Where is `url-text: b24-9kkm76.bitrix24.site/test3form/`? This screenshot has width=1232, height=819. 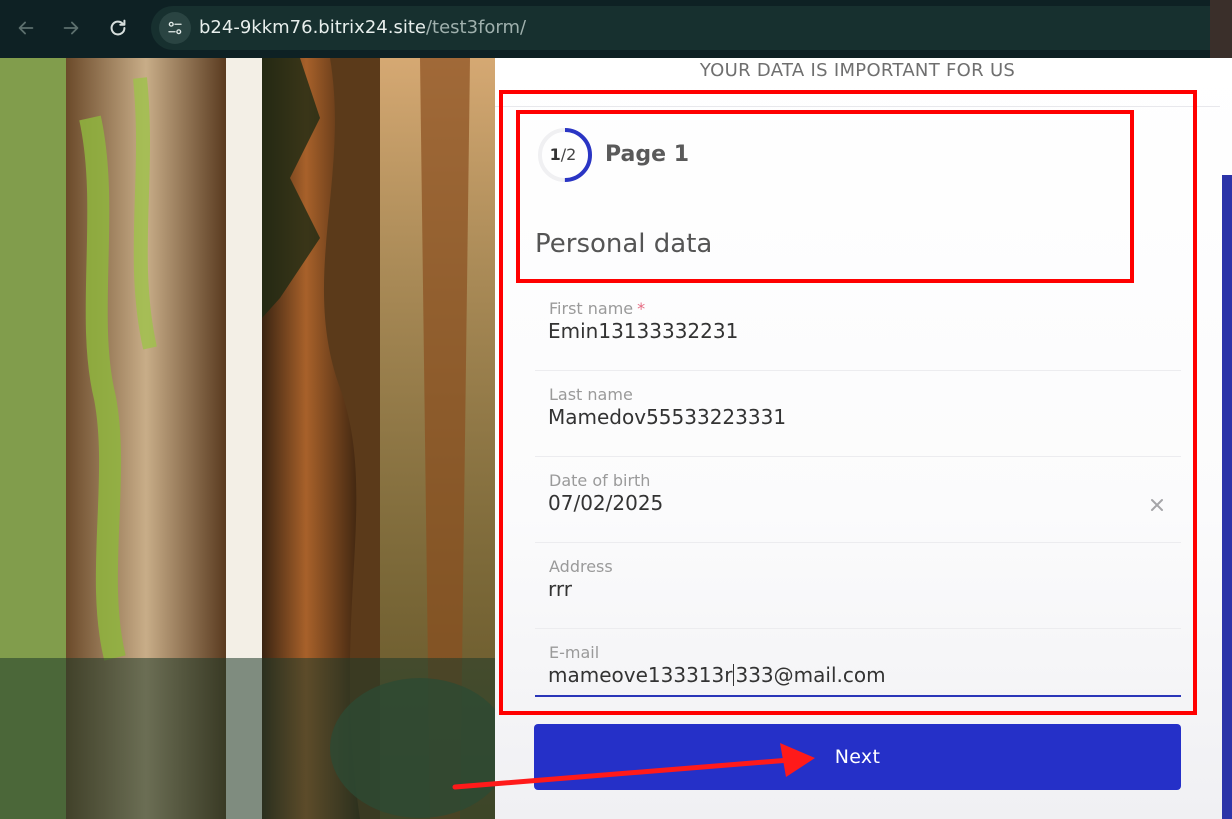 url-text: b24-9kkm76.bitrix24.site/test3form/ is located at coordinates (362, 28).